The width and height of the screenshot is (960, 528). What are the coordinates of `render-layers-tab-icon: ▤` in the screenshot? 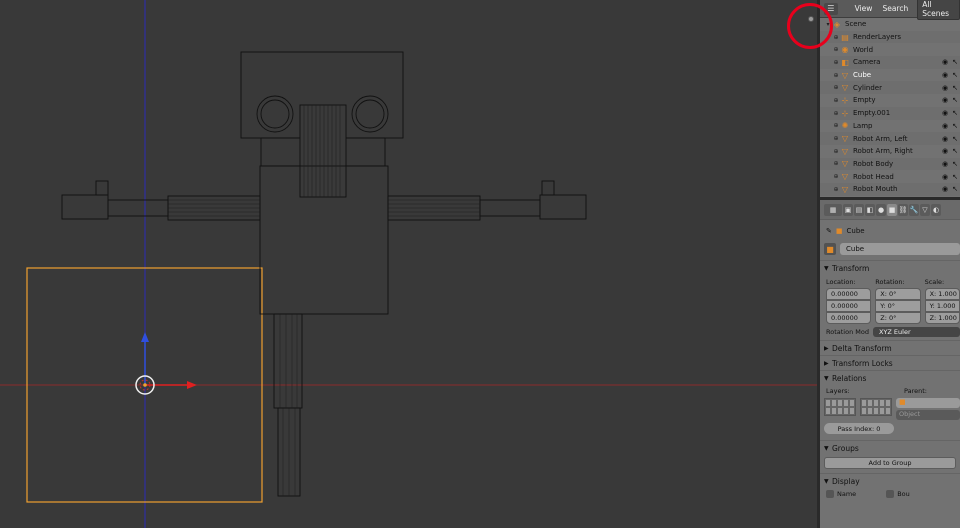 It's located at (859, 209).